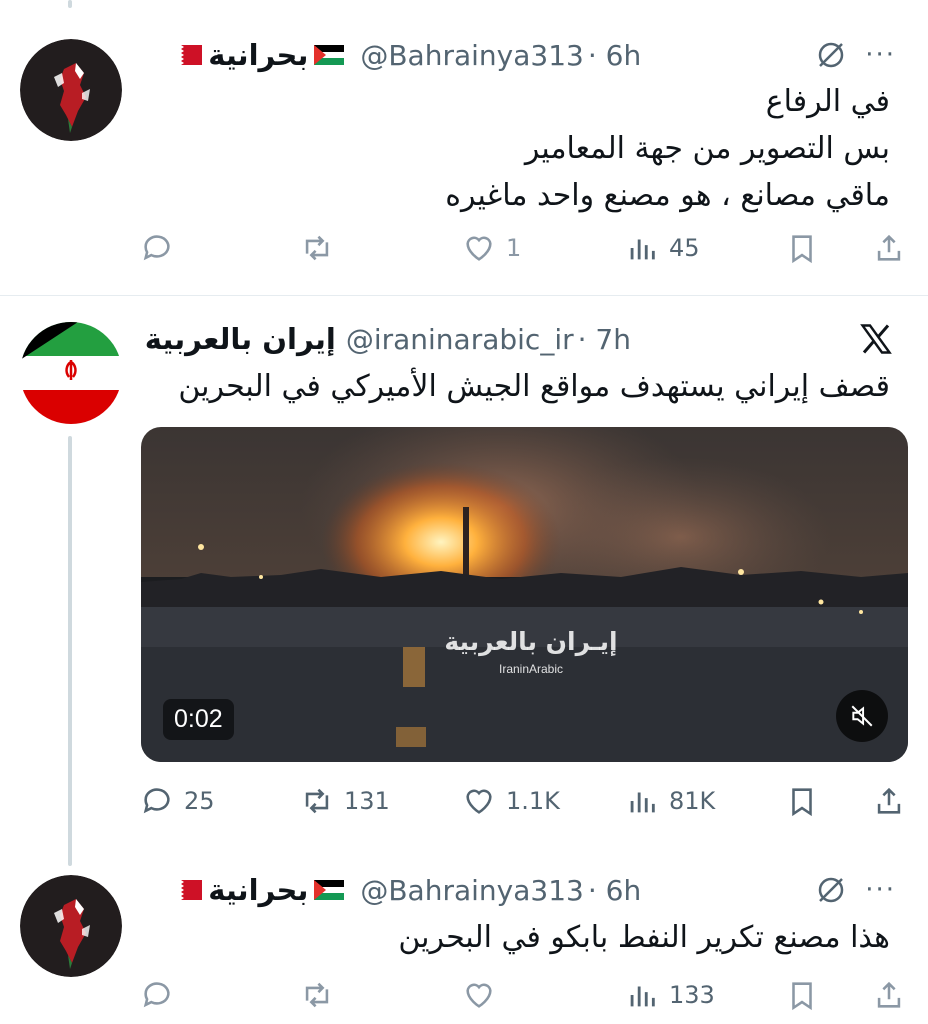 Image resolution: width=928 pixels, height=1024 pixels. What do you see at coordinates (525, 248) in the screenshot?
I see `action-bar: 1 45` at bounding box center [525, 248].